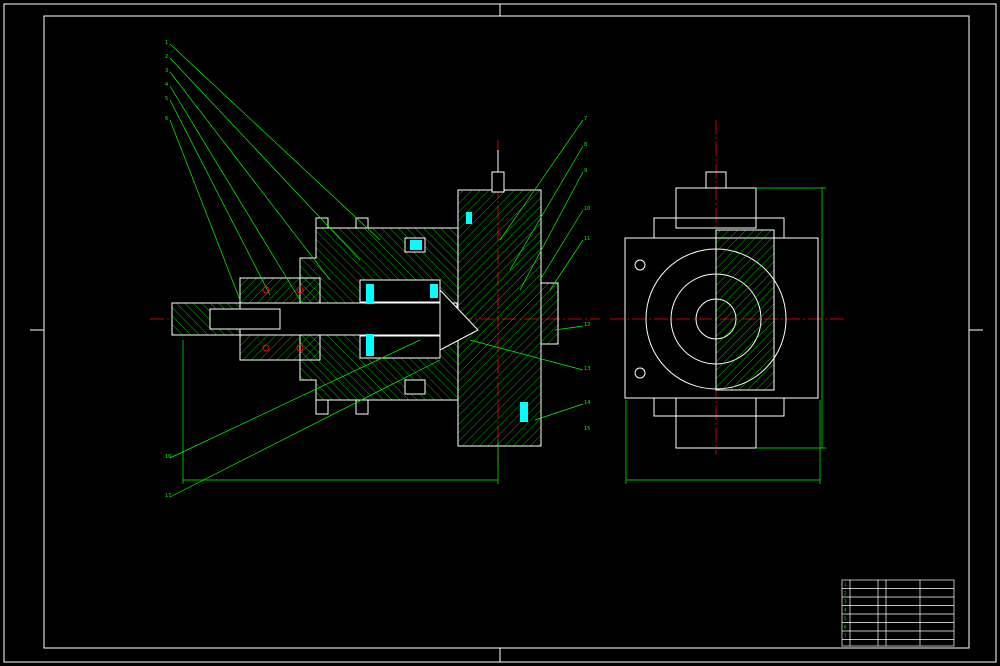  I want to click on title-block-cell: 2, so click(845, 593).